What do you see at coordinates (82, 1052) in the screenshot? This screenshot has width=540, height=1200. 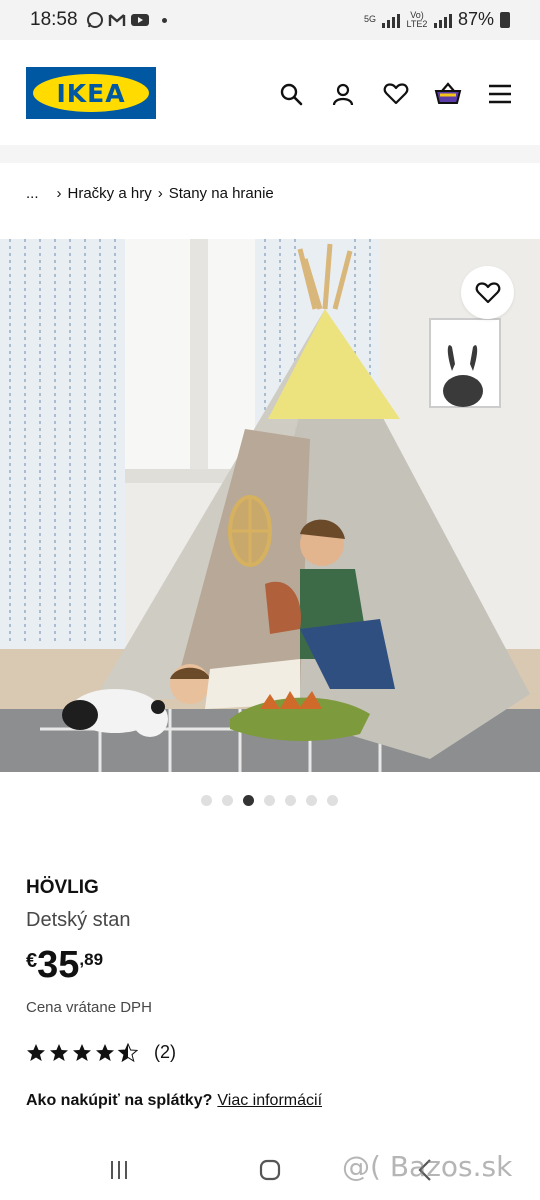 I see `star-rating-icon` at bounding box center [82, 1052].